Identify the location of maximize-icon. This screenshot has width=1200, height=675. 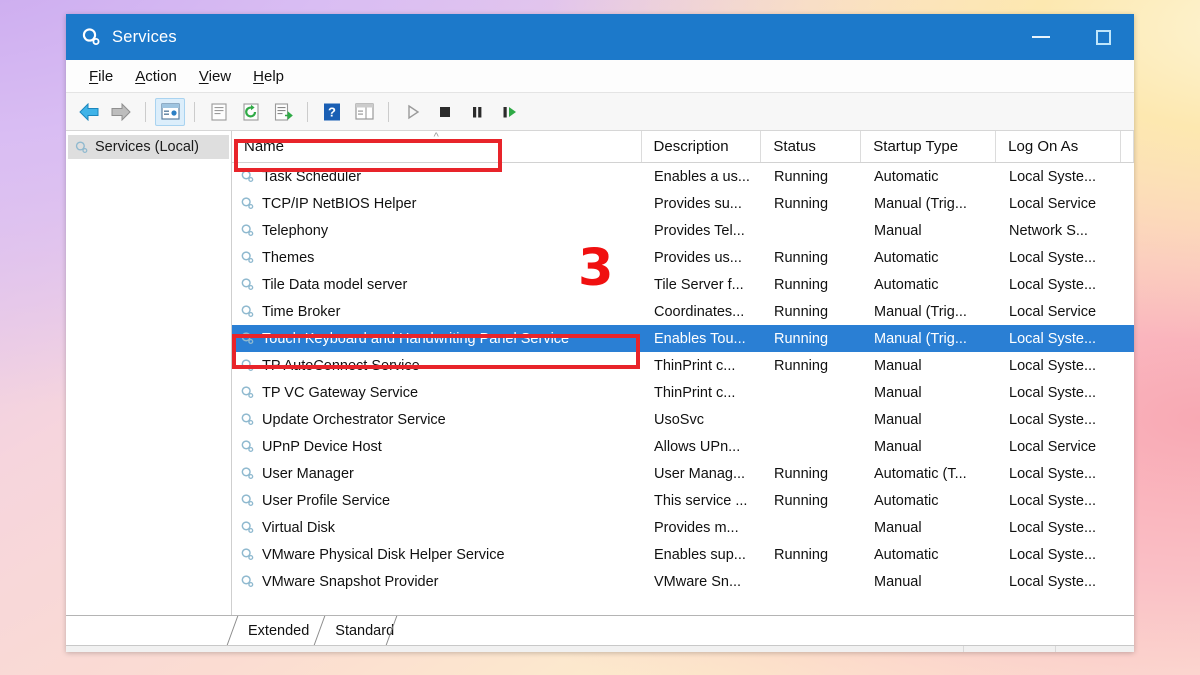
(1103, 37).